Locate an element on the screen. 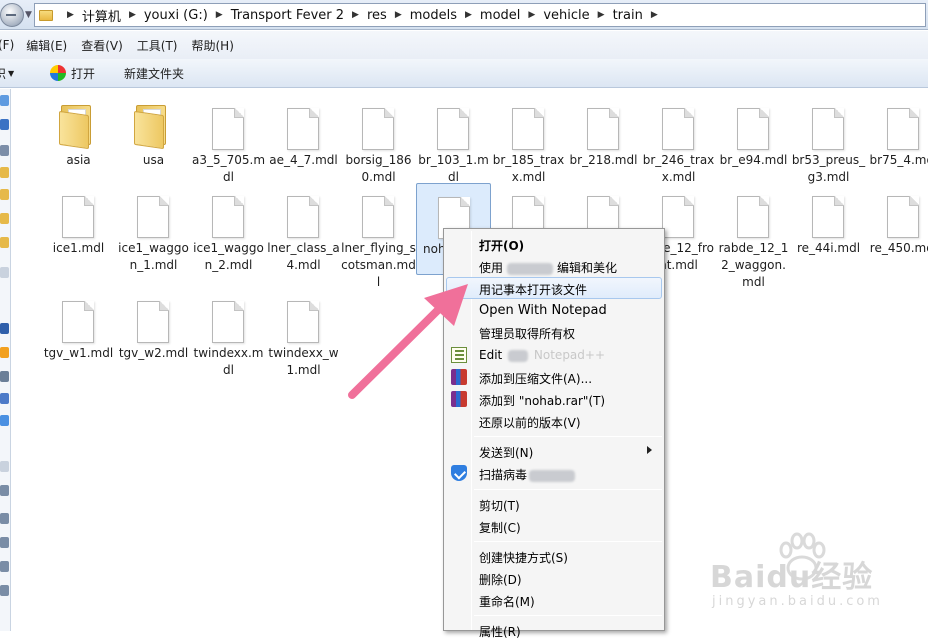 The width and height of the screenshot is (928, 641). file-item: re_44i.mdl is located at coordinates (828, 229).